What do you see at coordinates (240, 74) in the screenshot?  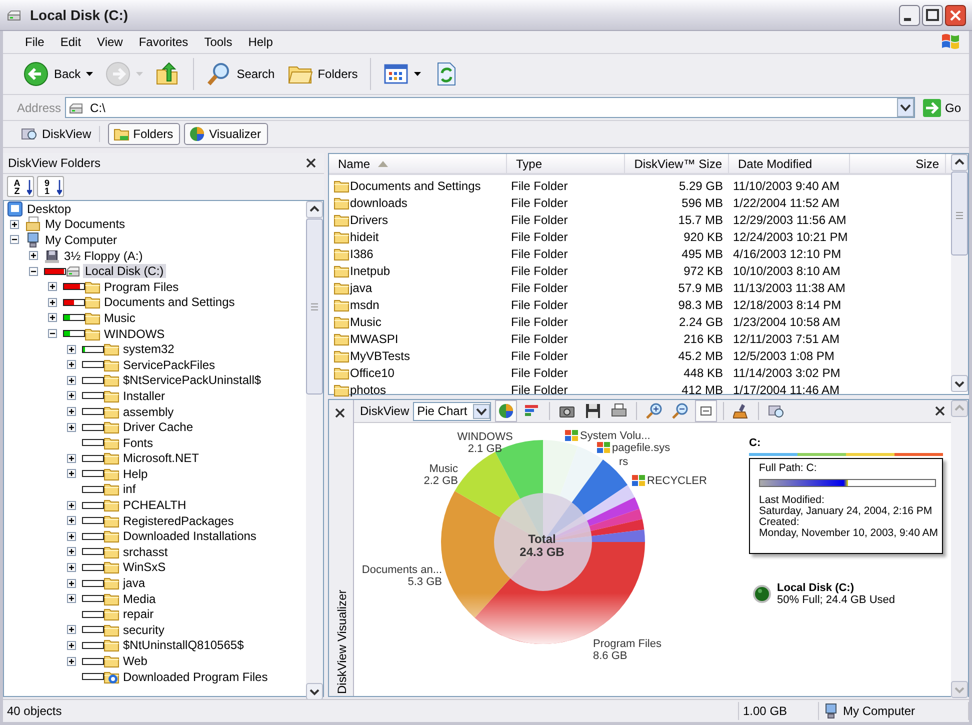 I see `search-button: Search` at bounding box center [240, 74].